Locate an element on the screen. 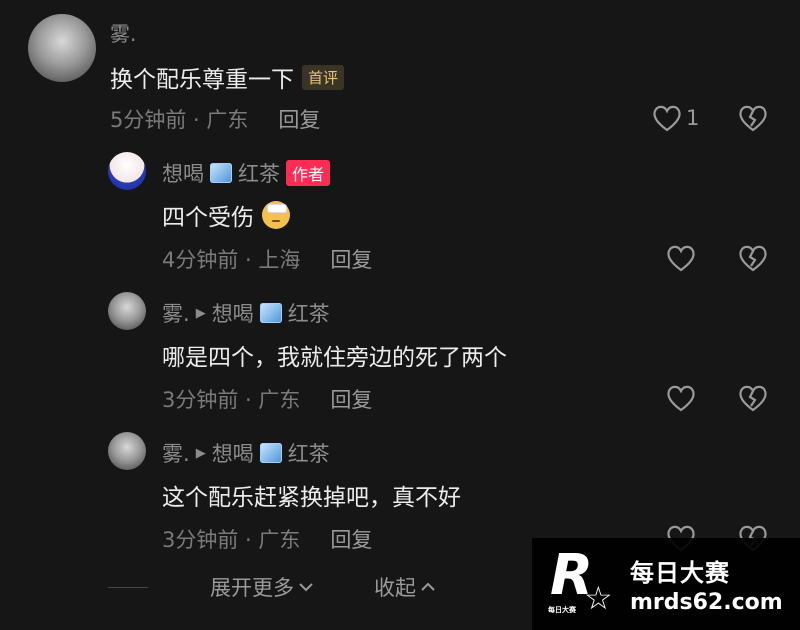 The height and width of the screenshot is (630, 800). like-button: 1 is located at coordinates (675, 118).